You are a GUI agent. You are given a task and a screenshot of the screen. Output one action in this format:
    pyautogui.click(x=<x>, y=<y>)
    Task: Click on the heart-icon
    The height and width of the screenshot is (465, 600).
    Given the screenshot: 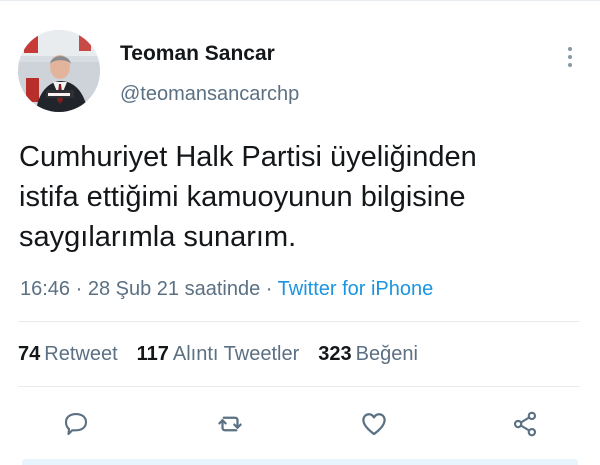 What is the action you would take?
    pyautogui.click(x=374, y=424)
    